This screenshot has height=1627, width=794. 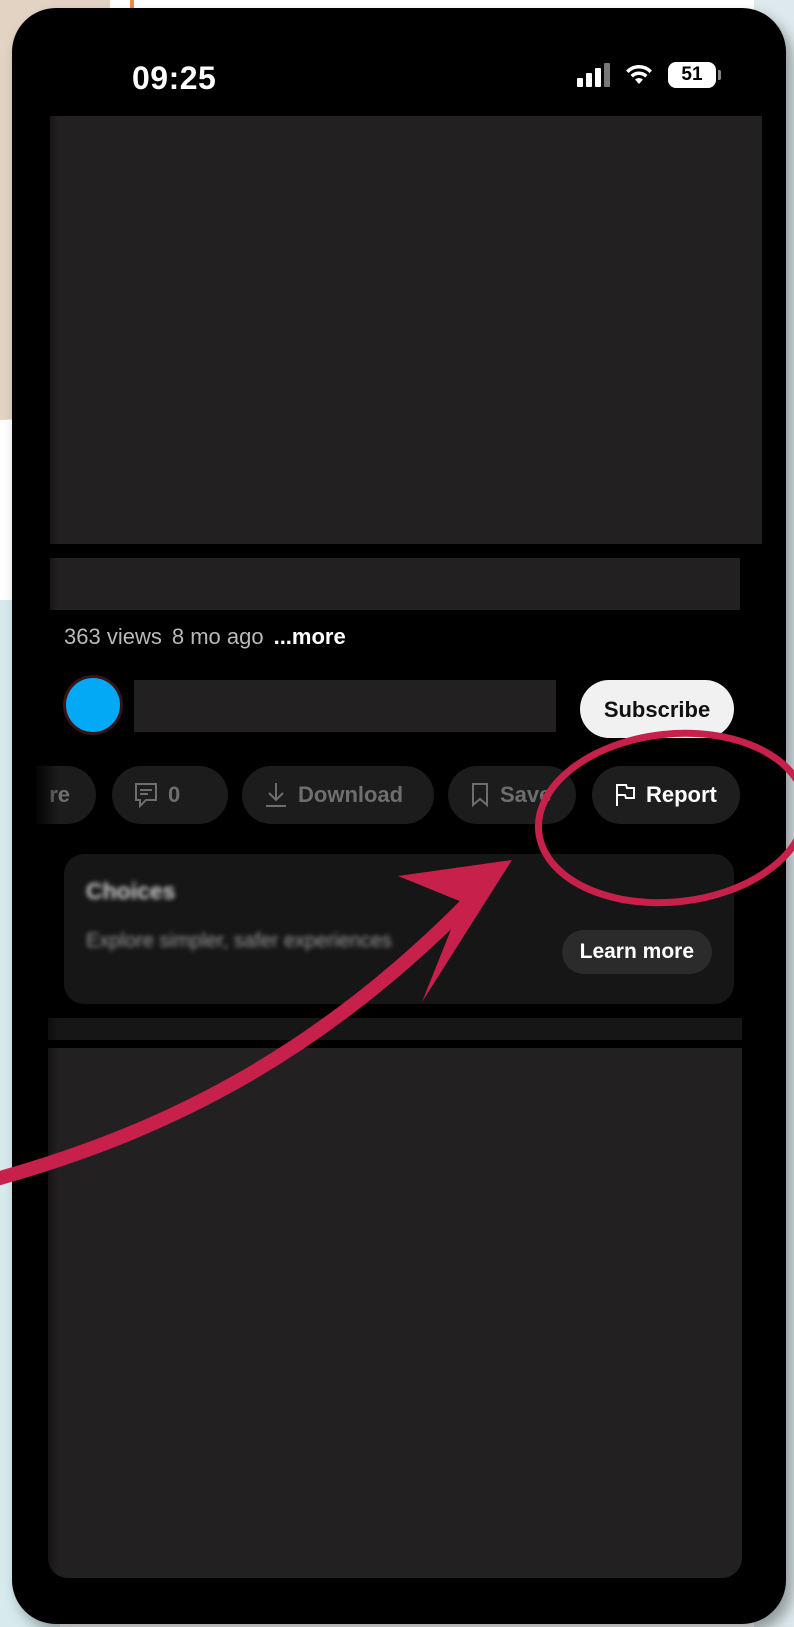 I want to click on comments-count: 0, so click(x=174, y=794).